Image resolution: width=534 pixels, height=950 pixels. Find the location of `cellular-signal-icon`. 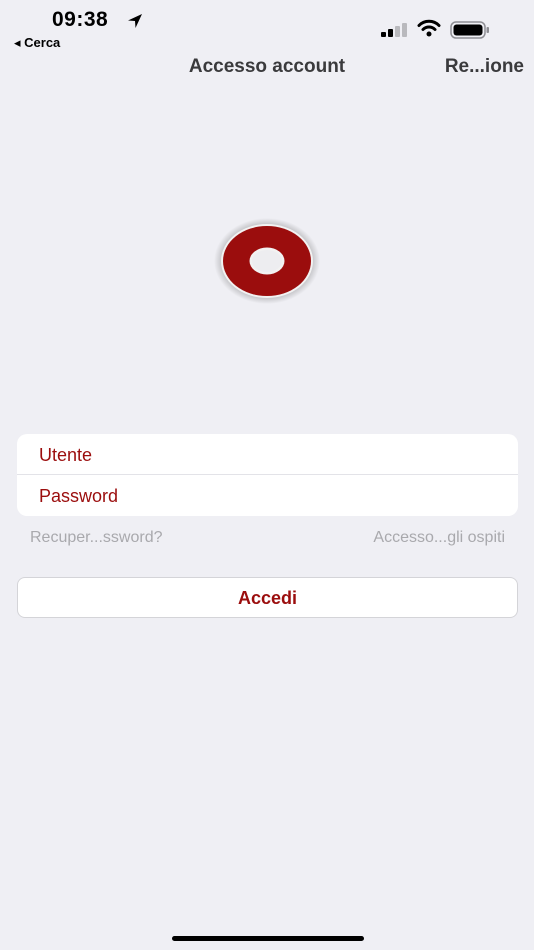

cellular-signal-icon is located at coordinates (394, 30).